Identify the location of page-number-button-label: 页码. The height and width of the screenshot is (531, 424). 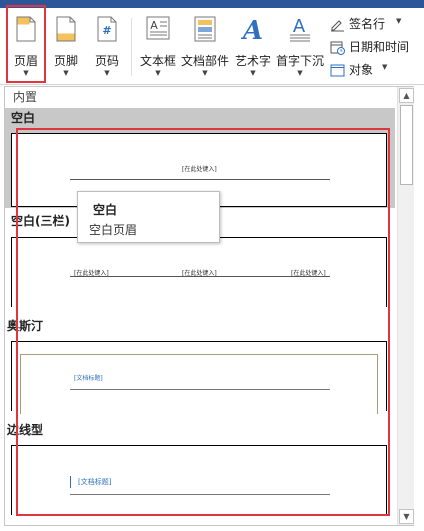
(106, 61).